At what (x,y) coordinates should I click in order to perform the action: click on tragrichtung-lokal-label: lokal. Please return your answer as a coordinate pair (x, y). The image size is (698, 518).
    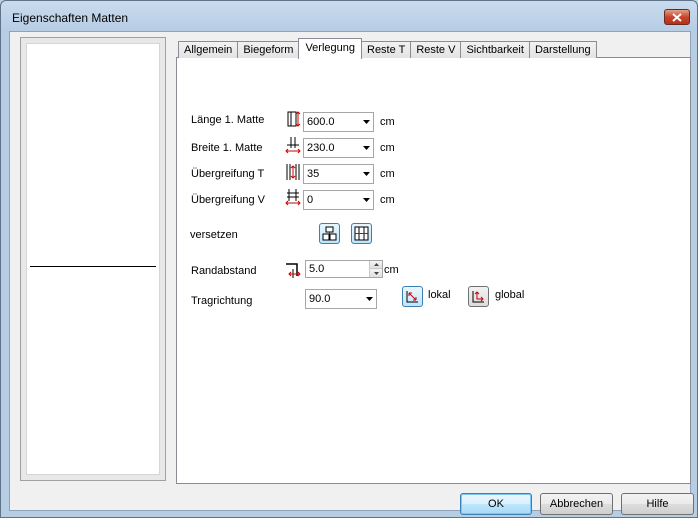
    Looking at the image, I should click on (439, 295).